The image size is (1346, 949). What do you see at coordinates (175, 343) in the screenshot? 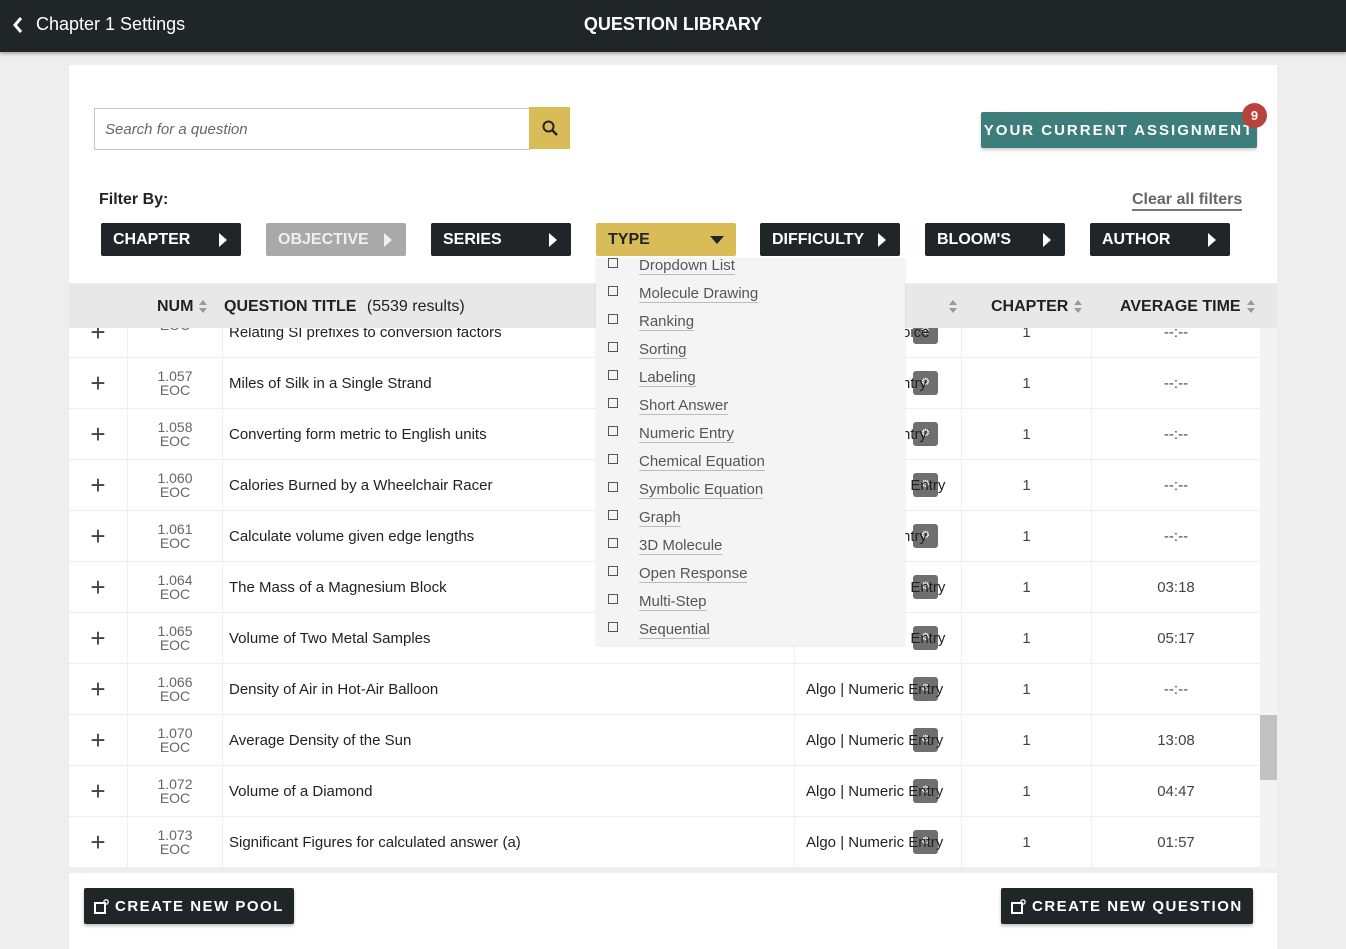
I see `question-num: EOC` at bounding box center [175, 343].